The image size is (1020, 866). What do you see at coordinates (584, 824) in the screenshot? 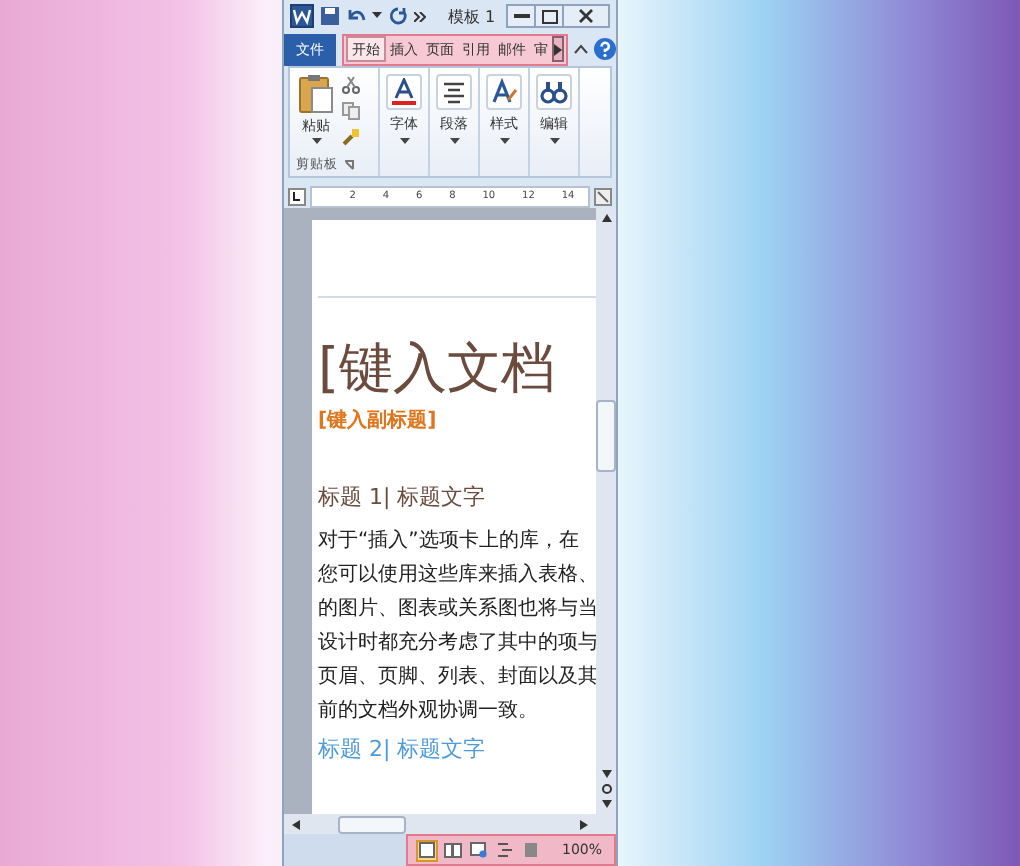
I see `scroll-right-icon` at bounding box center [584, 824].